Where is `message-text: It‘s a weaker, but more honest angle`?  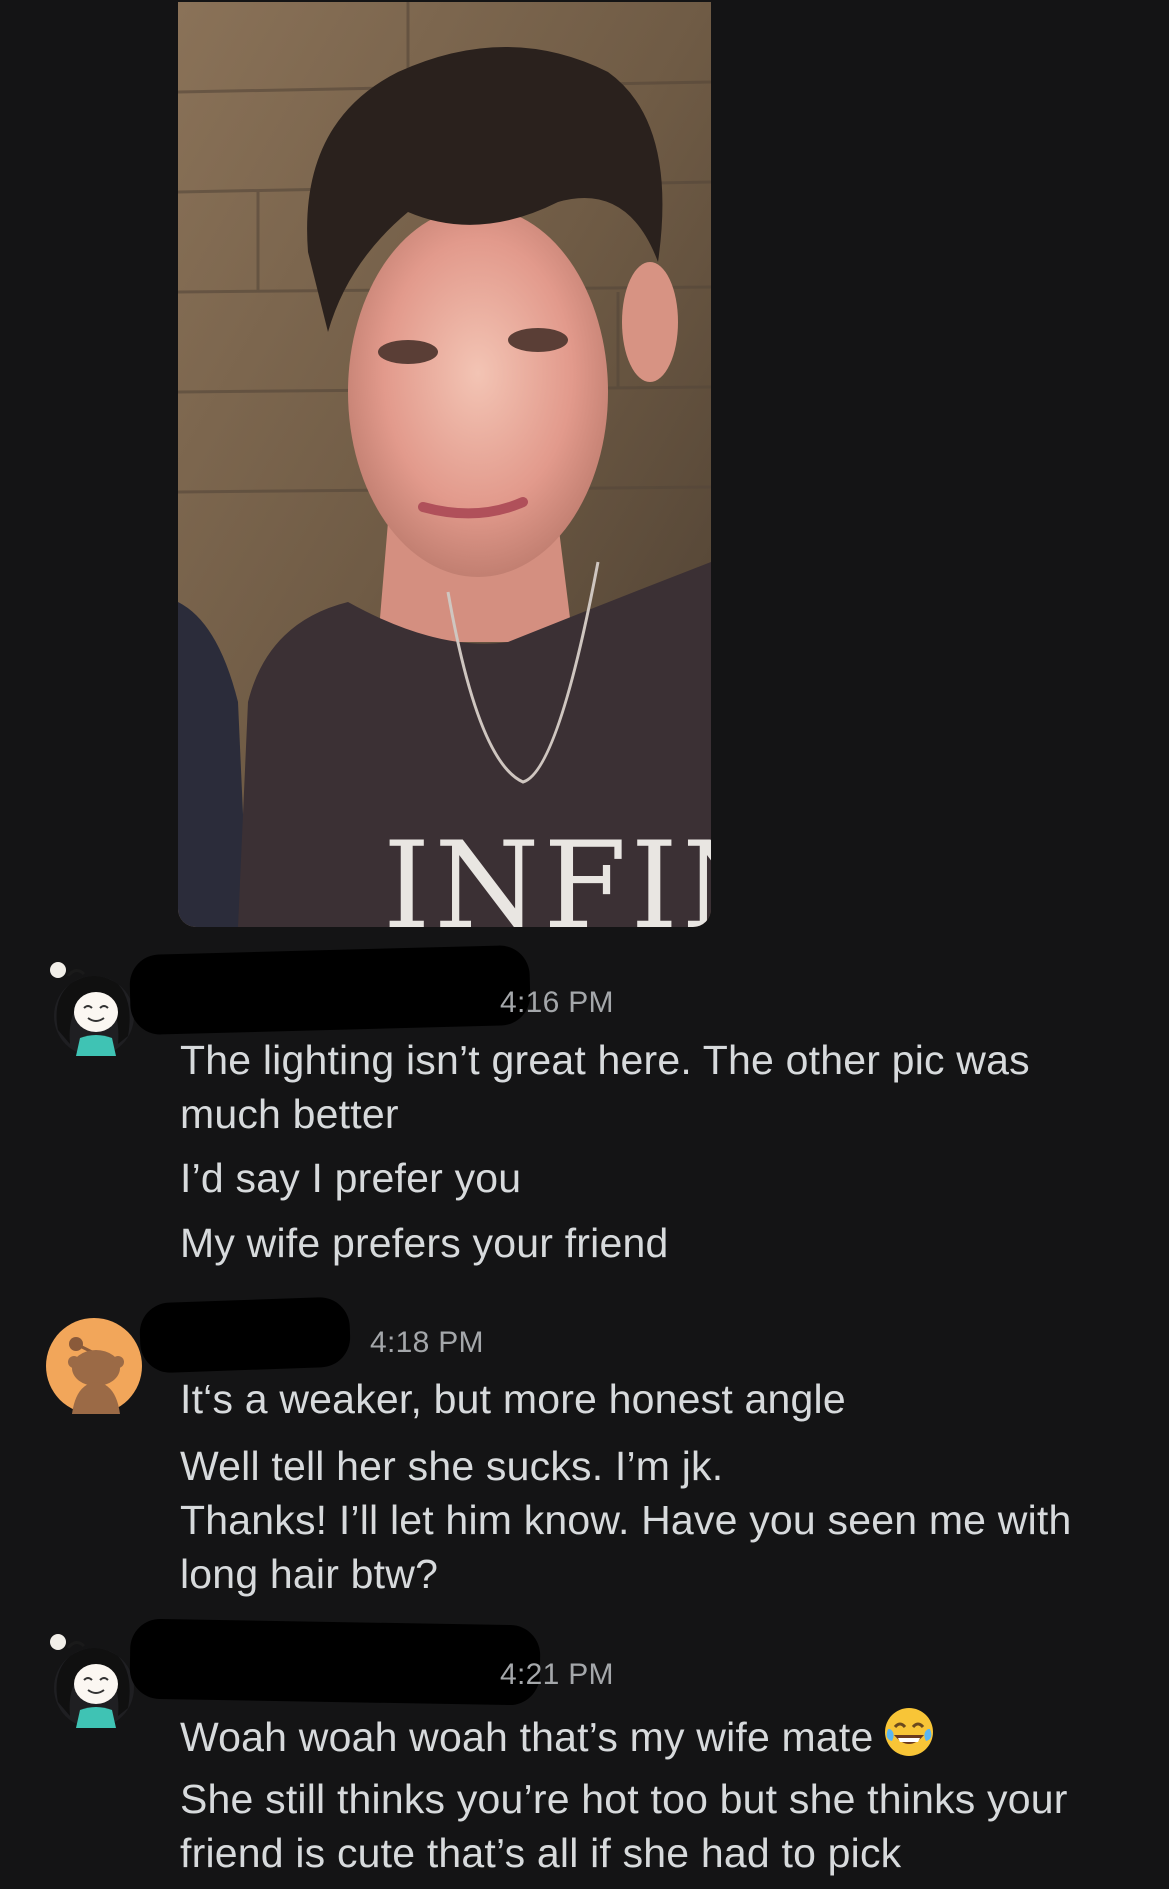
message-text: It‘s a weaker, but more honest angle is located at coordinates (513, 1399).